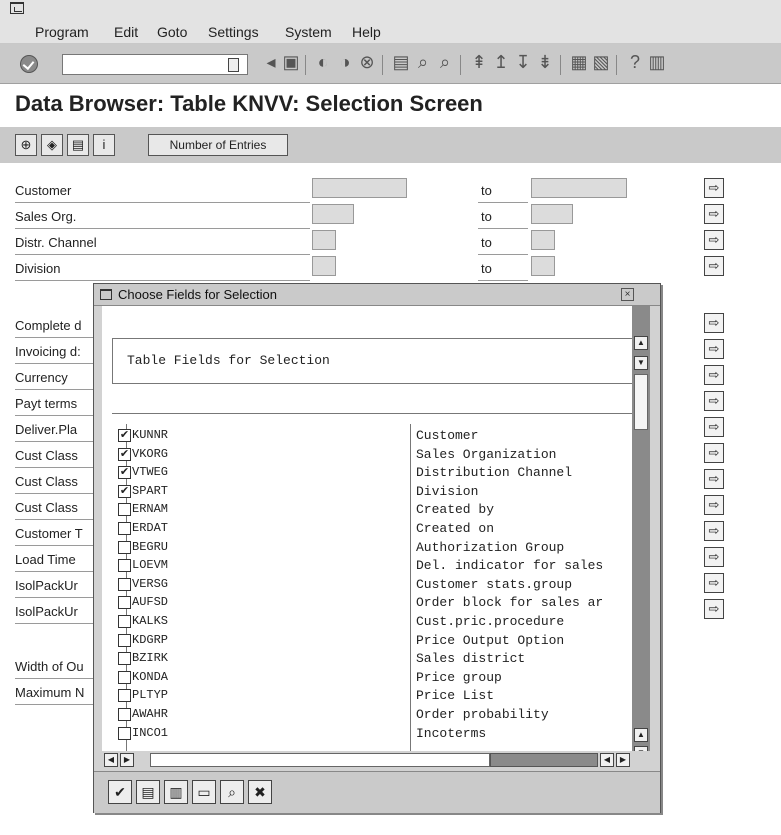  What do you see at coordinates (172, 32) in the screenshot?
I see `menu-goto: Goto` at bounding box center [172, 32].